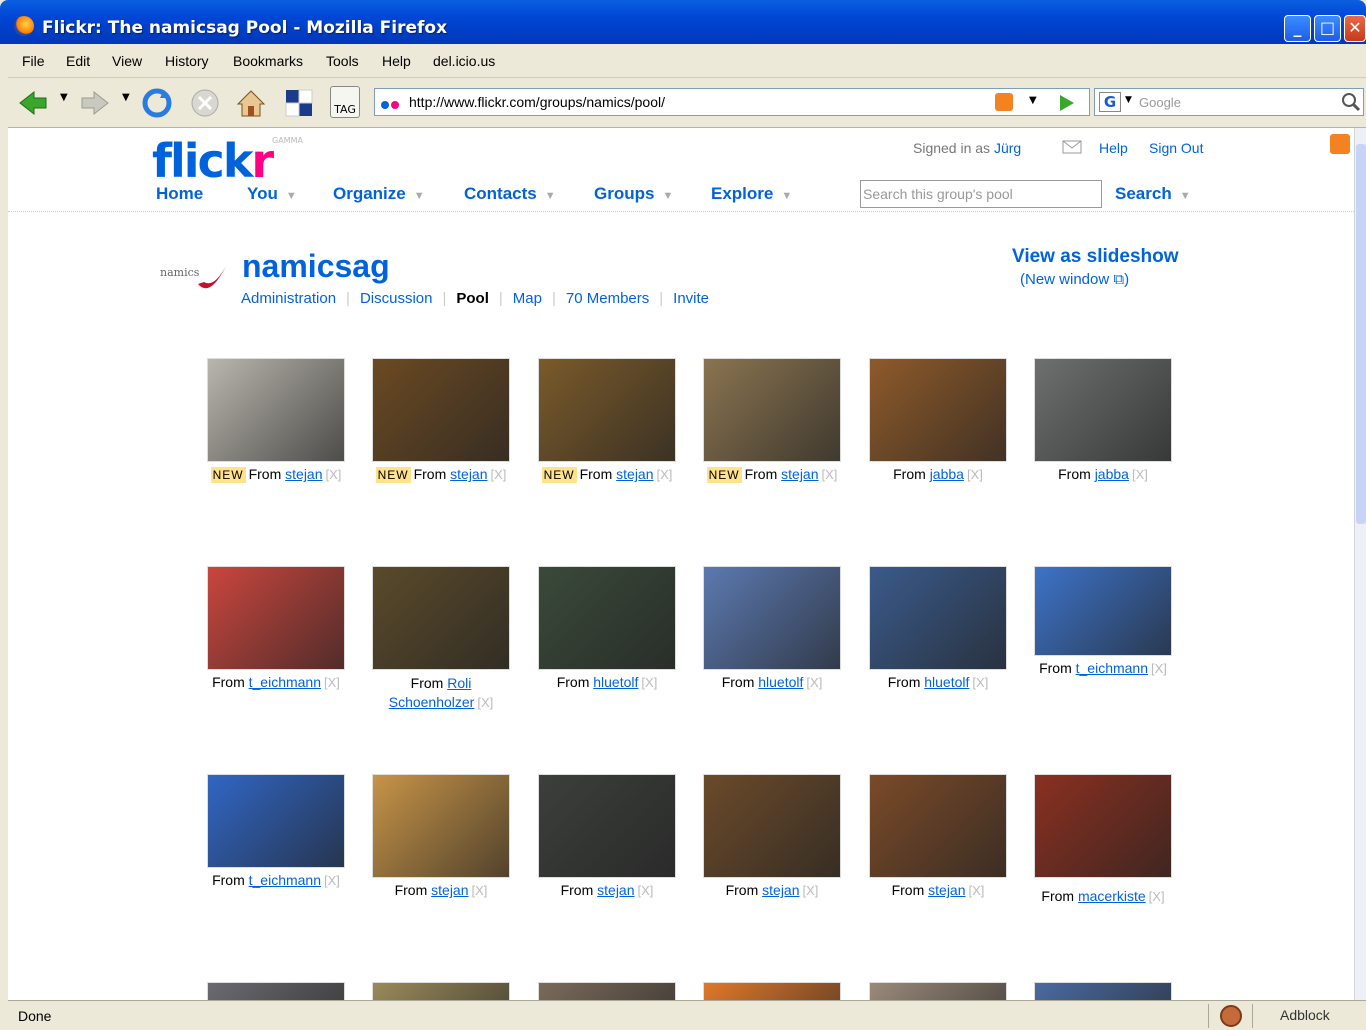 This screenshot has width=1366, height=1030. Describe the element at coordinates (126, 97) in the screenshot. I see `forward-dropdown-icon: ▼` at that location.